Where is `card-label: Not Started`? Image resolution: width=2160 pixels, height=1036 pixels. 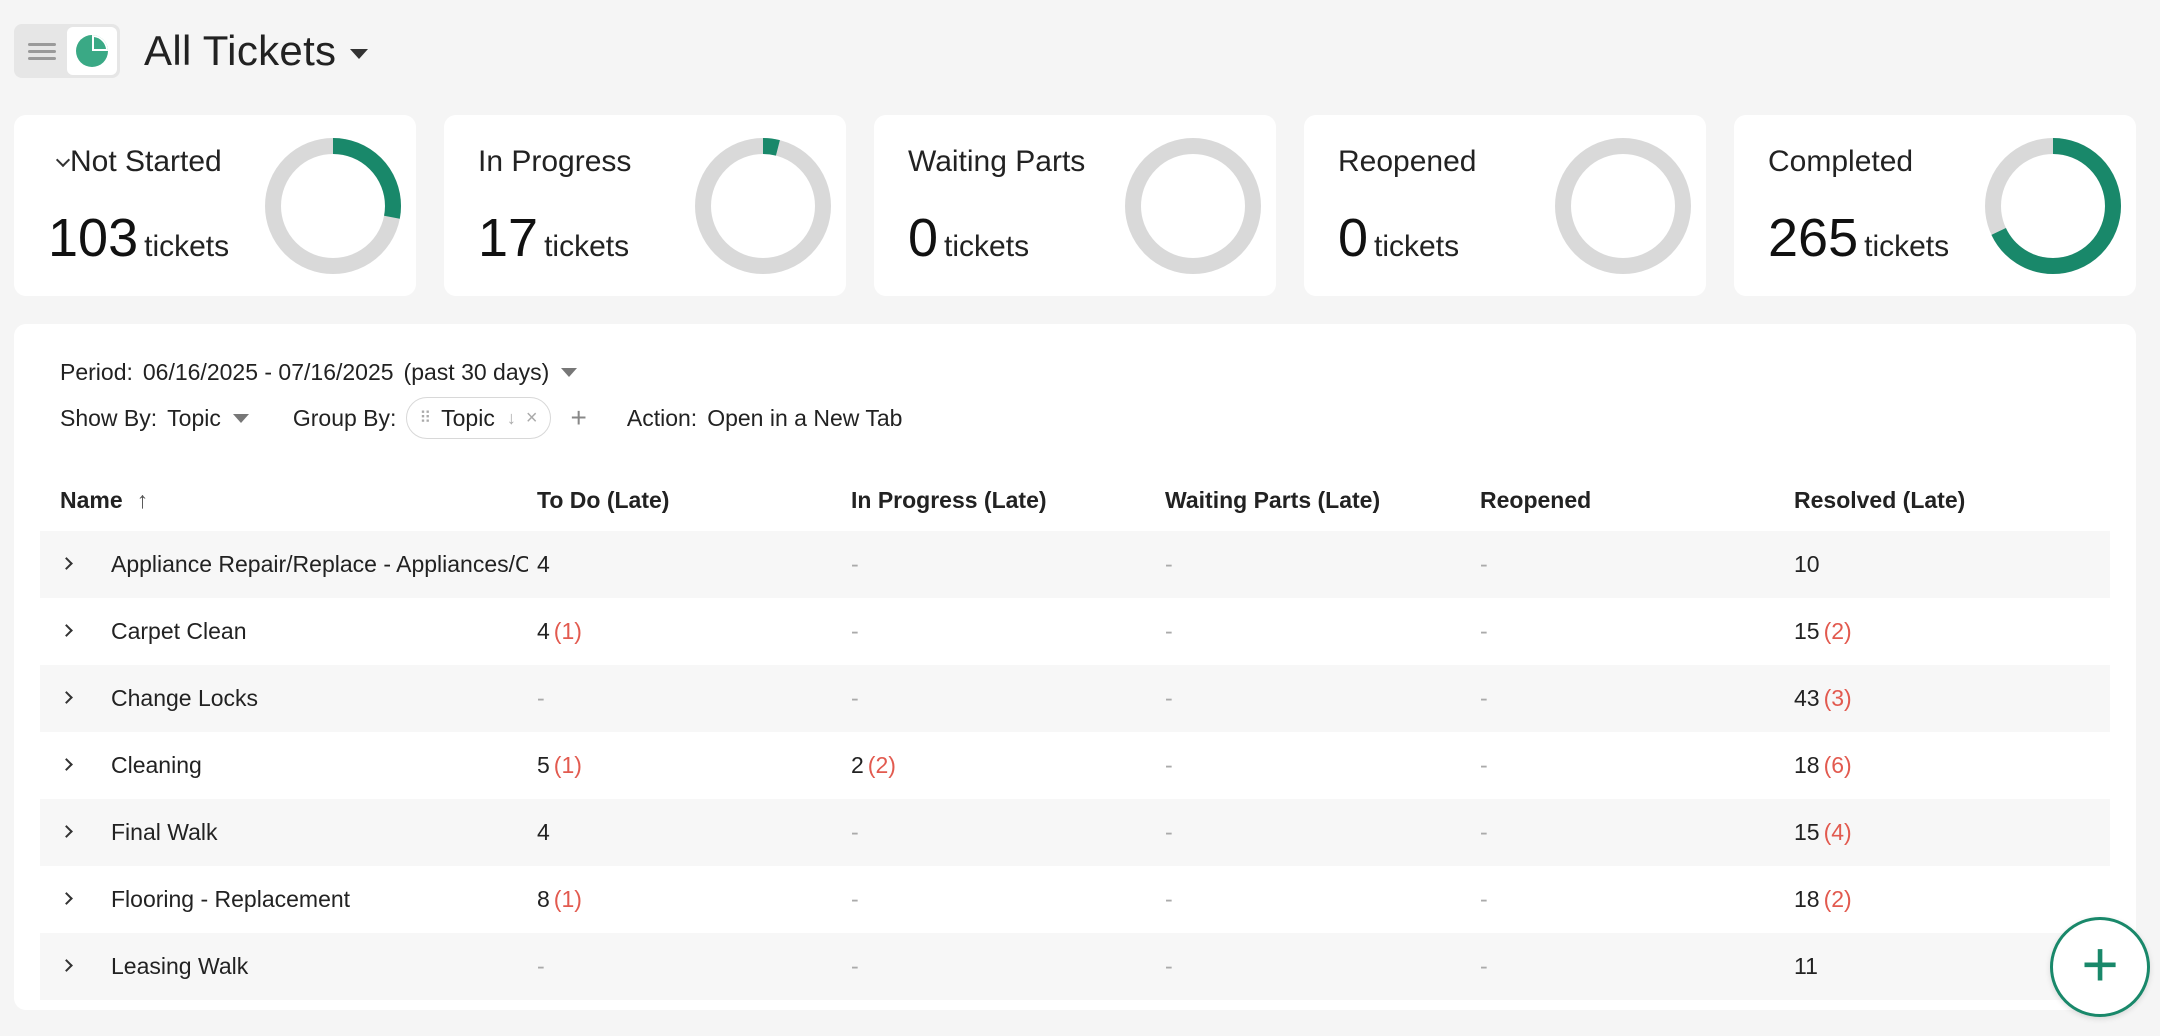 card-label: Not Started is located at coordinates (146, 161).